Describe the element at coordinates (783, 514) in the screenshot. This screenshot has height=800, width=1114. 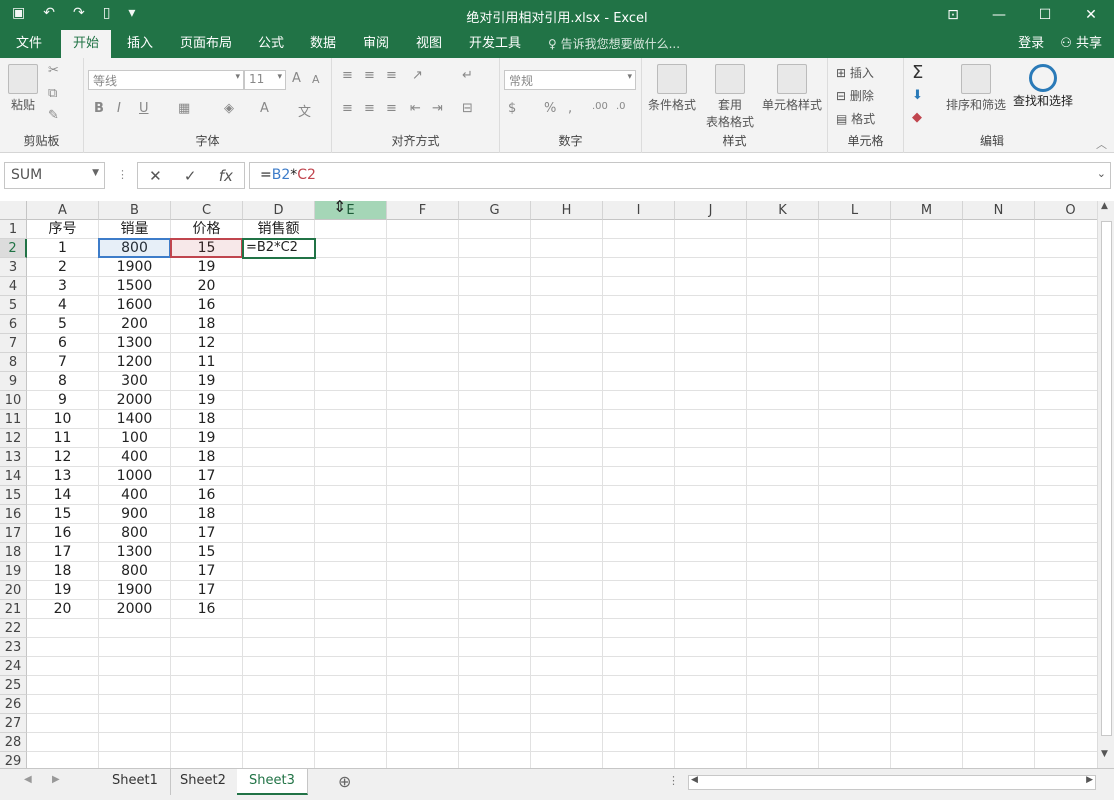
I see `cell-k16` at that location.